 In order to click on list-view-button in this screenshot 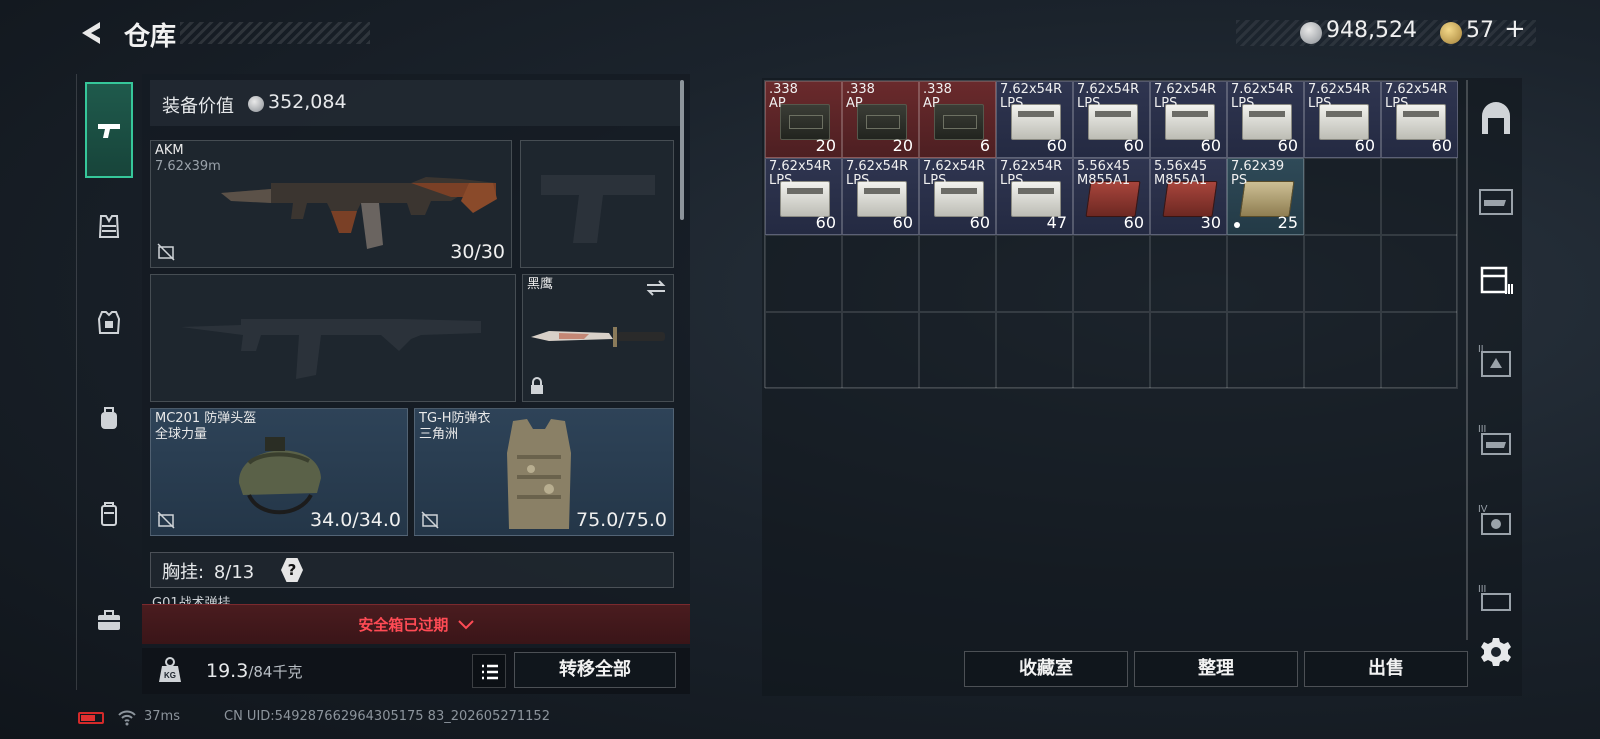, I will do `click(489, 671)`.